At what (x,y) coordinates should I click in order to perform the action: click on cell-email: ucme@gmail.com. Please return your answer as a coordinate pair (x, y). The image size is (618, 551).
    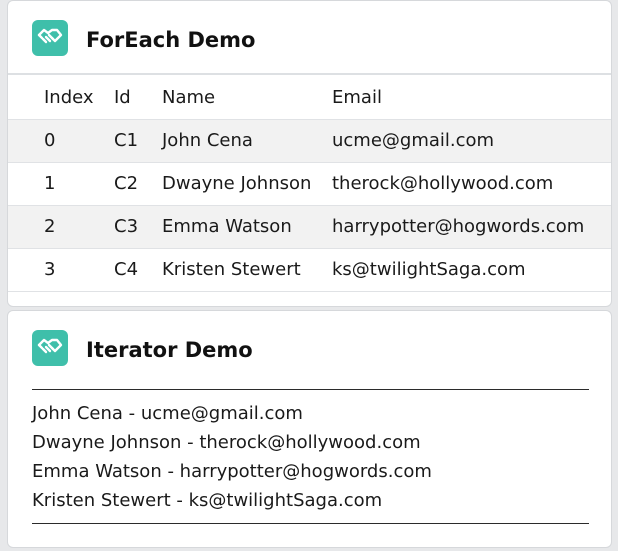
    Looking at the image, I should click on (413, 140).